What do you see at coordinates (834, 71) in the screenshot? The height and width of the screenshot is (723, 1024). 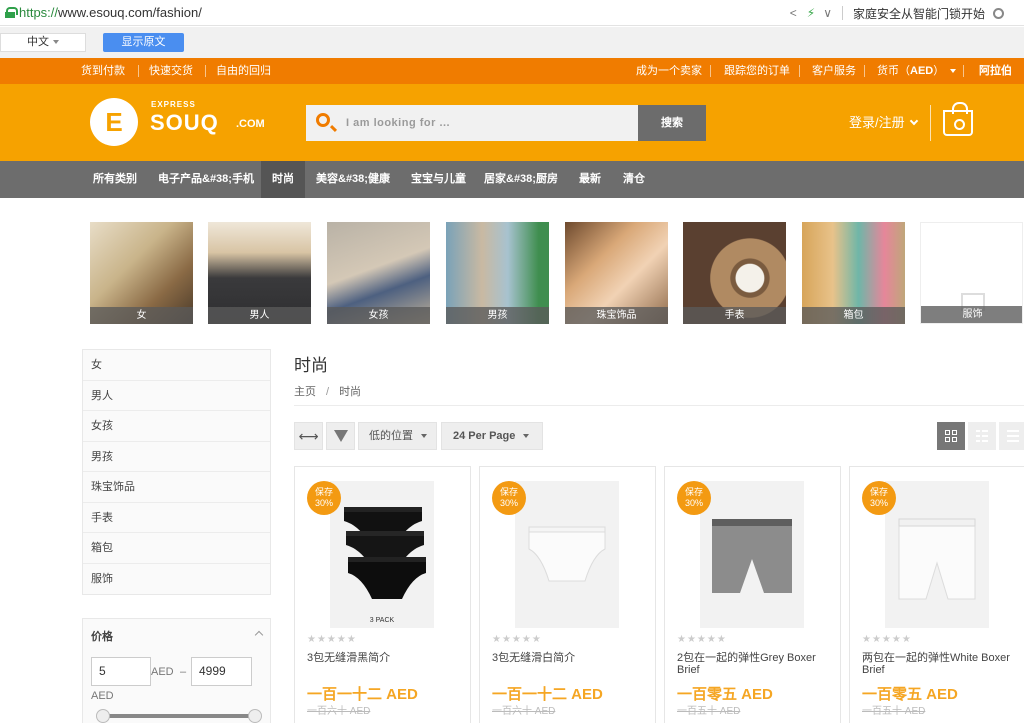 I see `link-customer-service: 客户服务` at bounding box center [834, 71].